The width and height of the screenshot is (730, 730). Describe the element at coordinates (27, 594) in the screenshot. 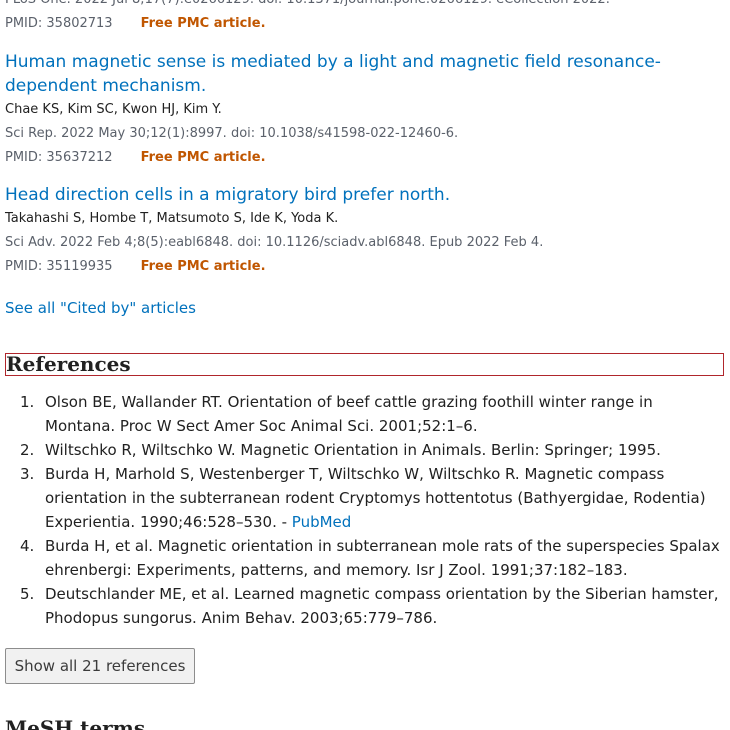

I see `reference-number: 5.` at that location.